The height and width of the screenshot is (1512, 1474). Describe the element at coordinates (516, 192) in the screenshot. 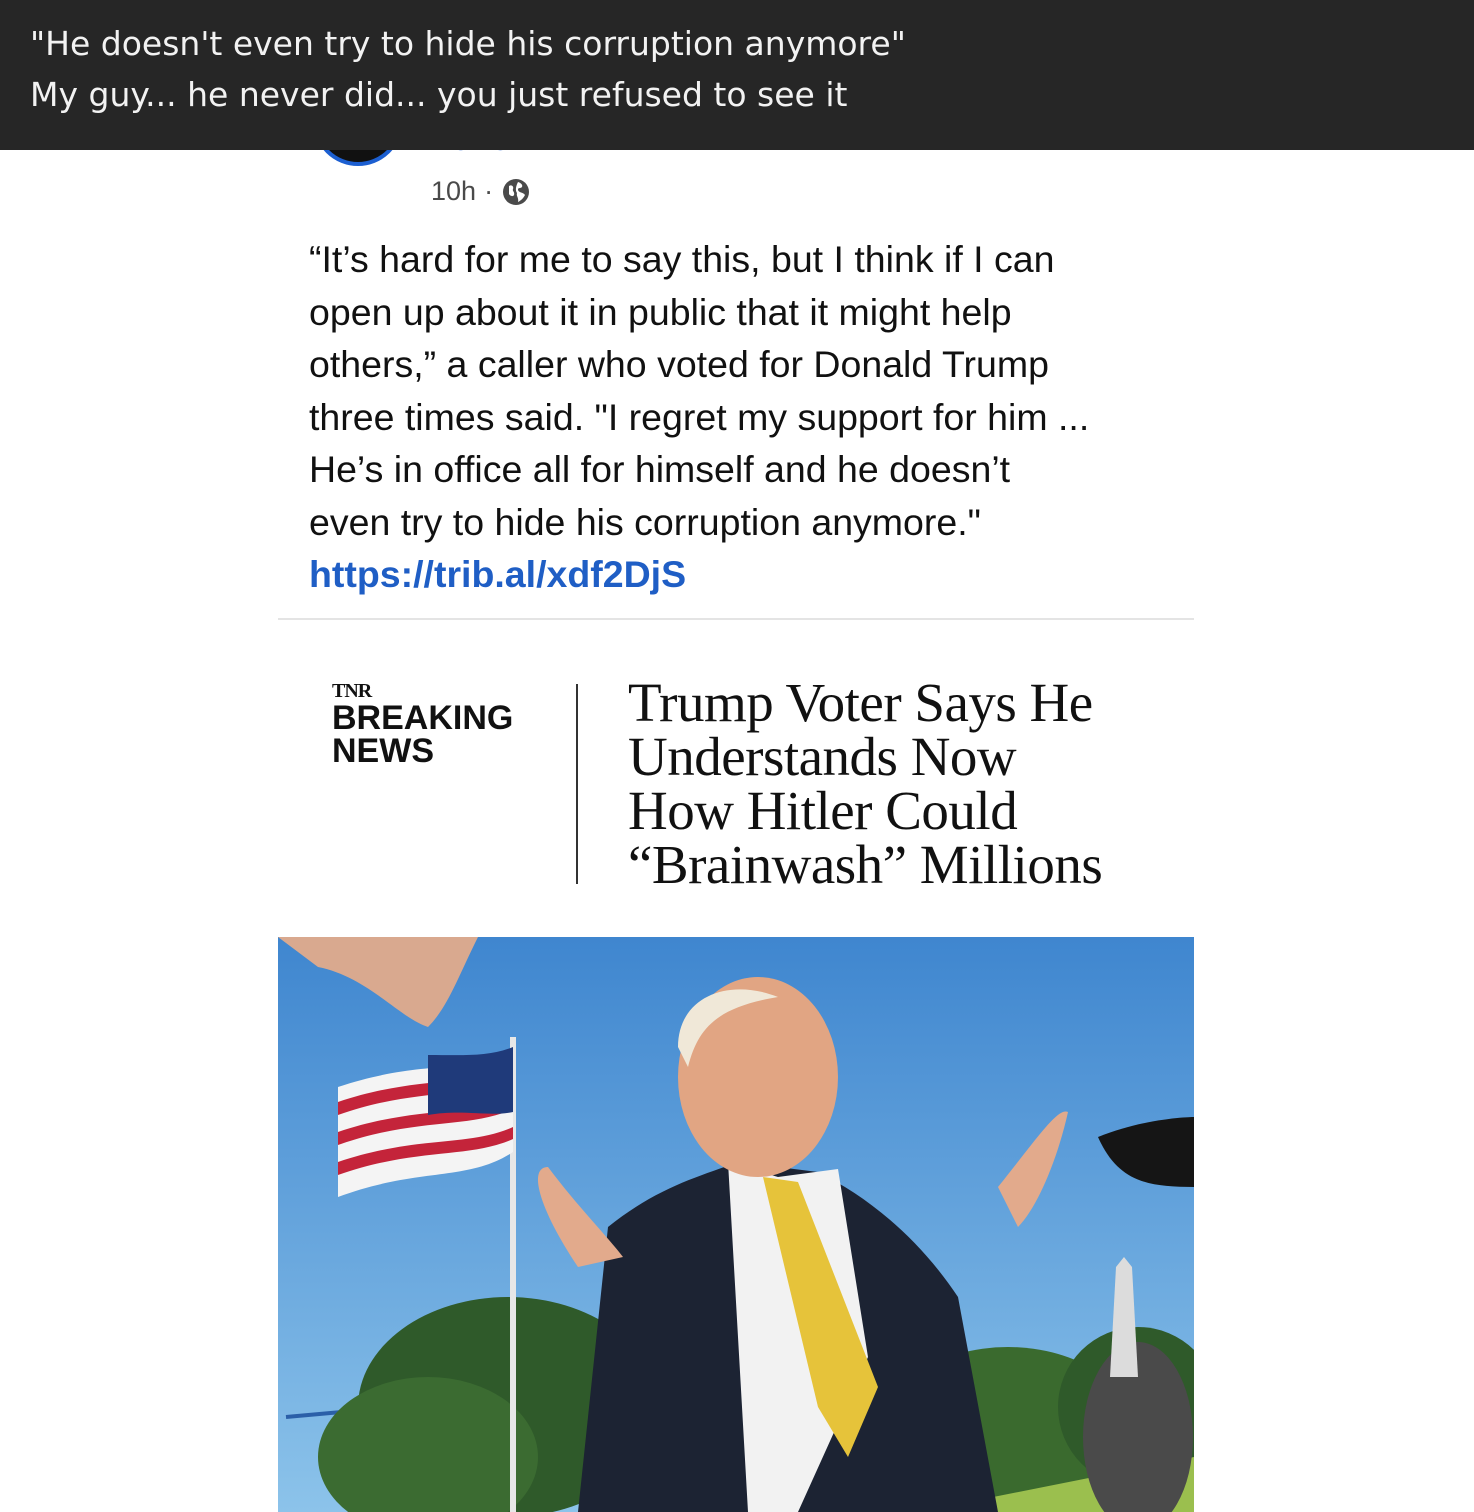

I see `globe-icon` at that location.